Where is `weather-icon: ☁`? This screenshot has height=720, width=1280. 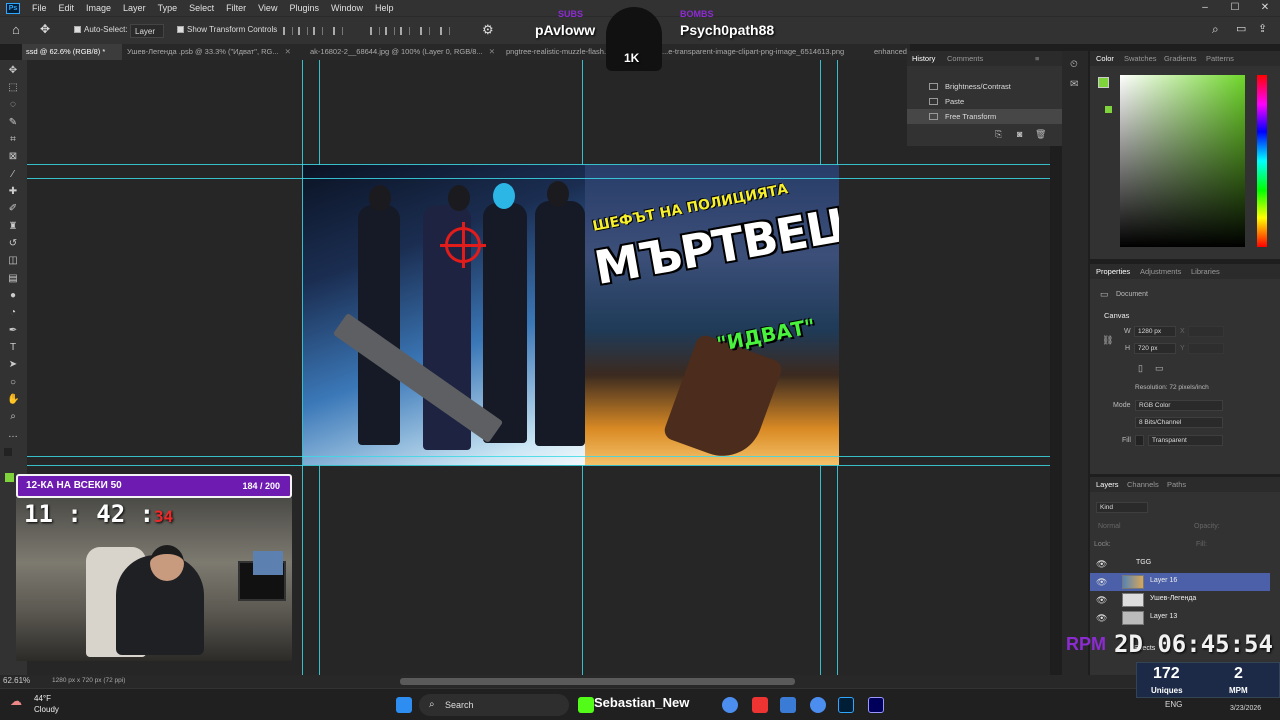 weather-icon: ☁ is located at coordinates (16, 701).